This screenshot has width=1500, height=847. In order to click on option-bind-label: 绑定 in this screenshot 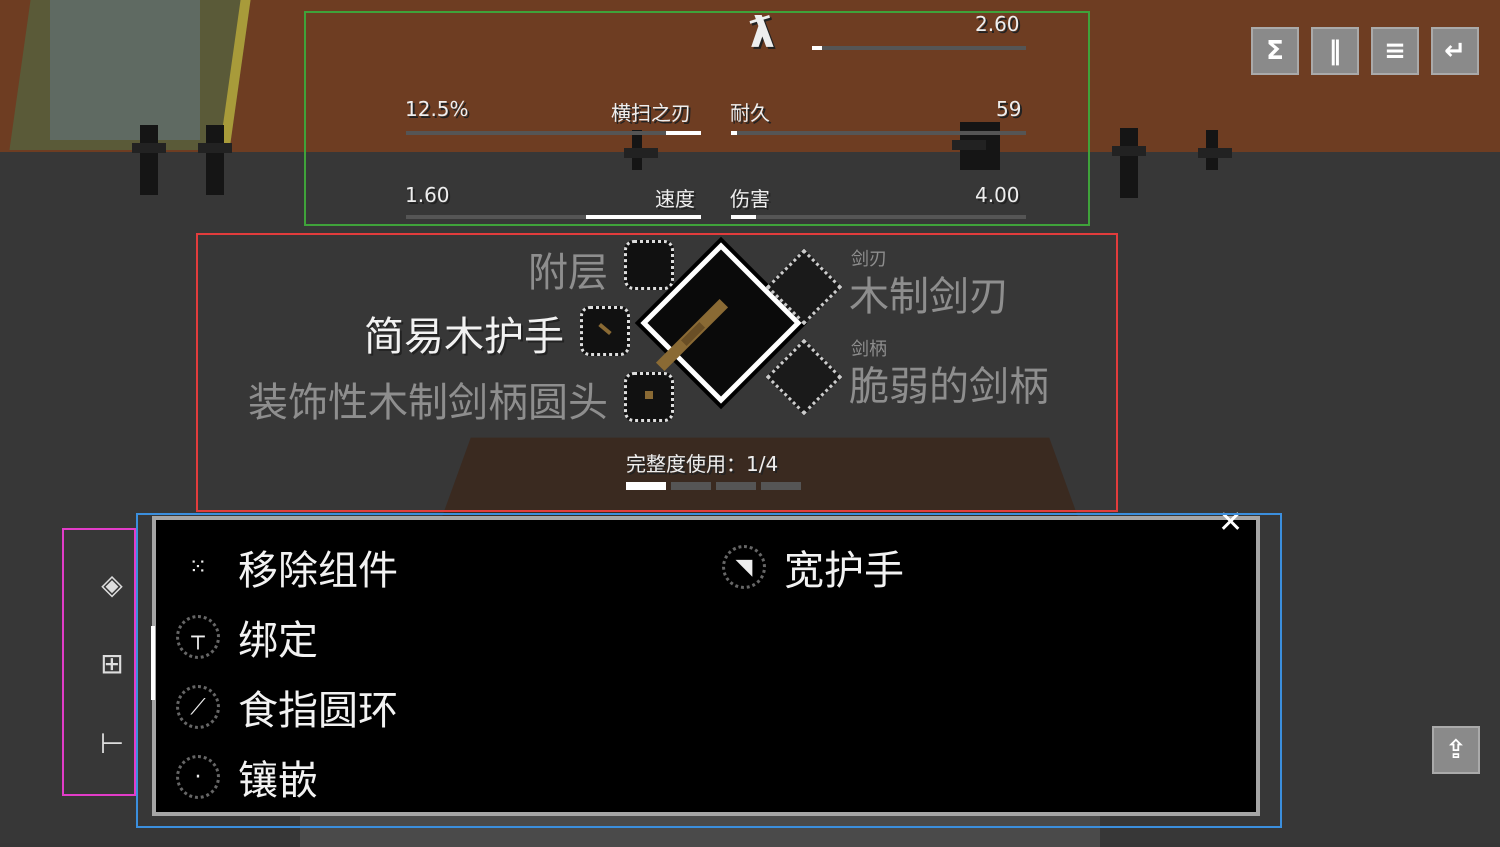, I will do `click(278, 641)`.